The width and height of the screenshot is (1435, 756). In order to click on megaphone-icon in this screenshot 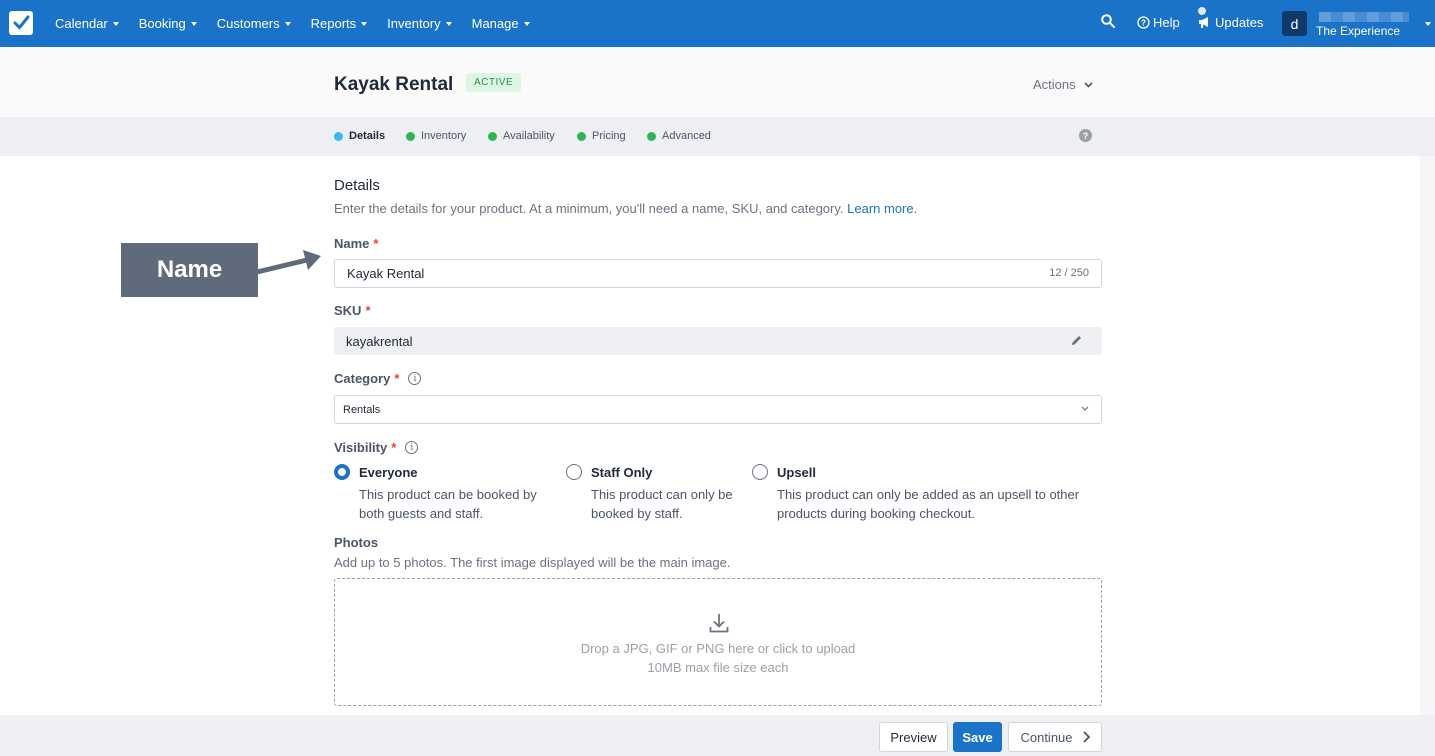, I will do `click(1203, 22)`.